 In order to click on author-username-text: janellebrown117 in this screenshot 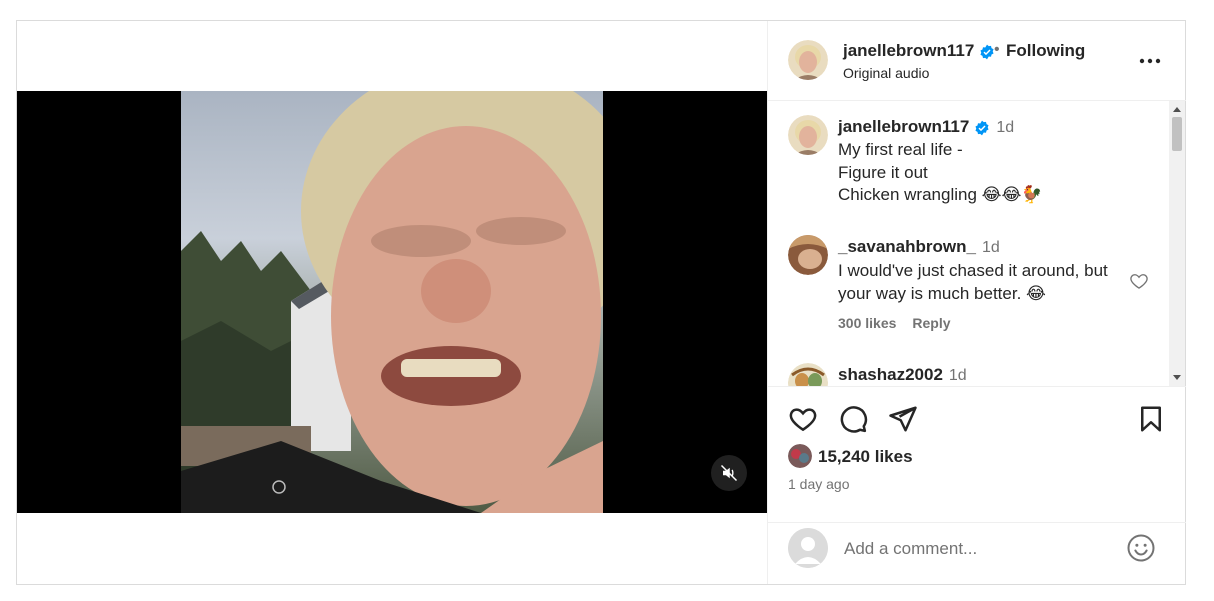, I will do `click(908, 50)`.